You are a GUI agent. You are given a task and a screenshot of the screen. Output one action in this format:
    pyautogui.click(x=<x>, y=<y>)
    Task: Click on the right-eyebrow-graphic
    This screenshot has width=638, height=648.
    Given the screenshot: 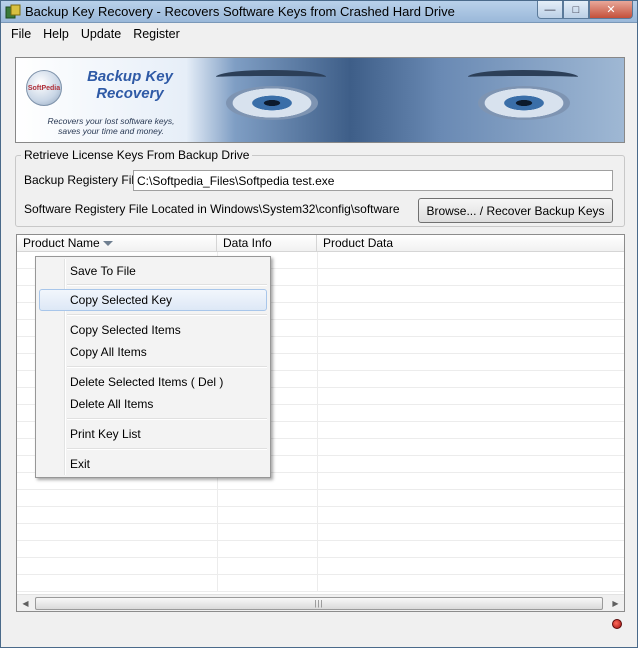 What is the action you would take?
    pyautogui.click(x=523, y=77)
    